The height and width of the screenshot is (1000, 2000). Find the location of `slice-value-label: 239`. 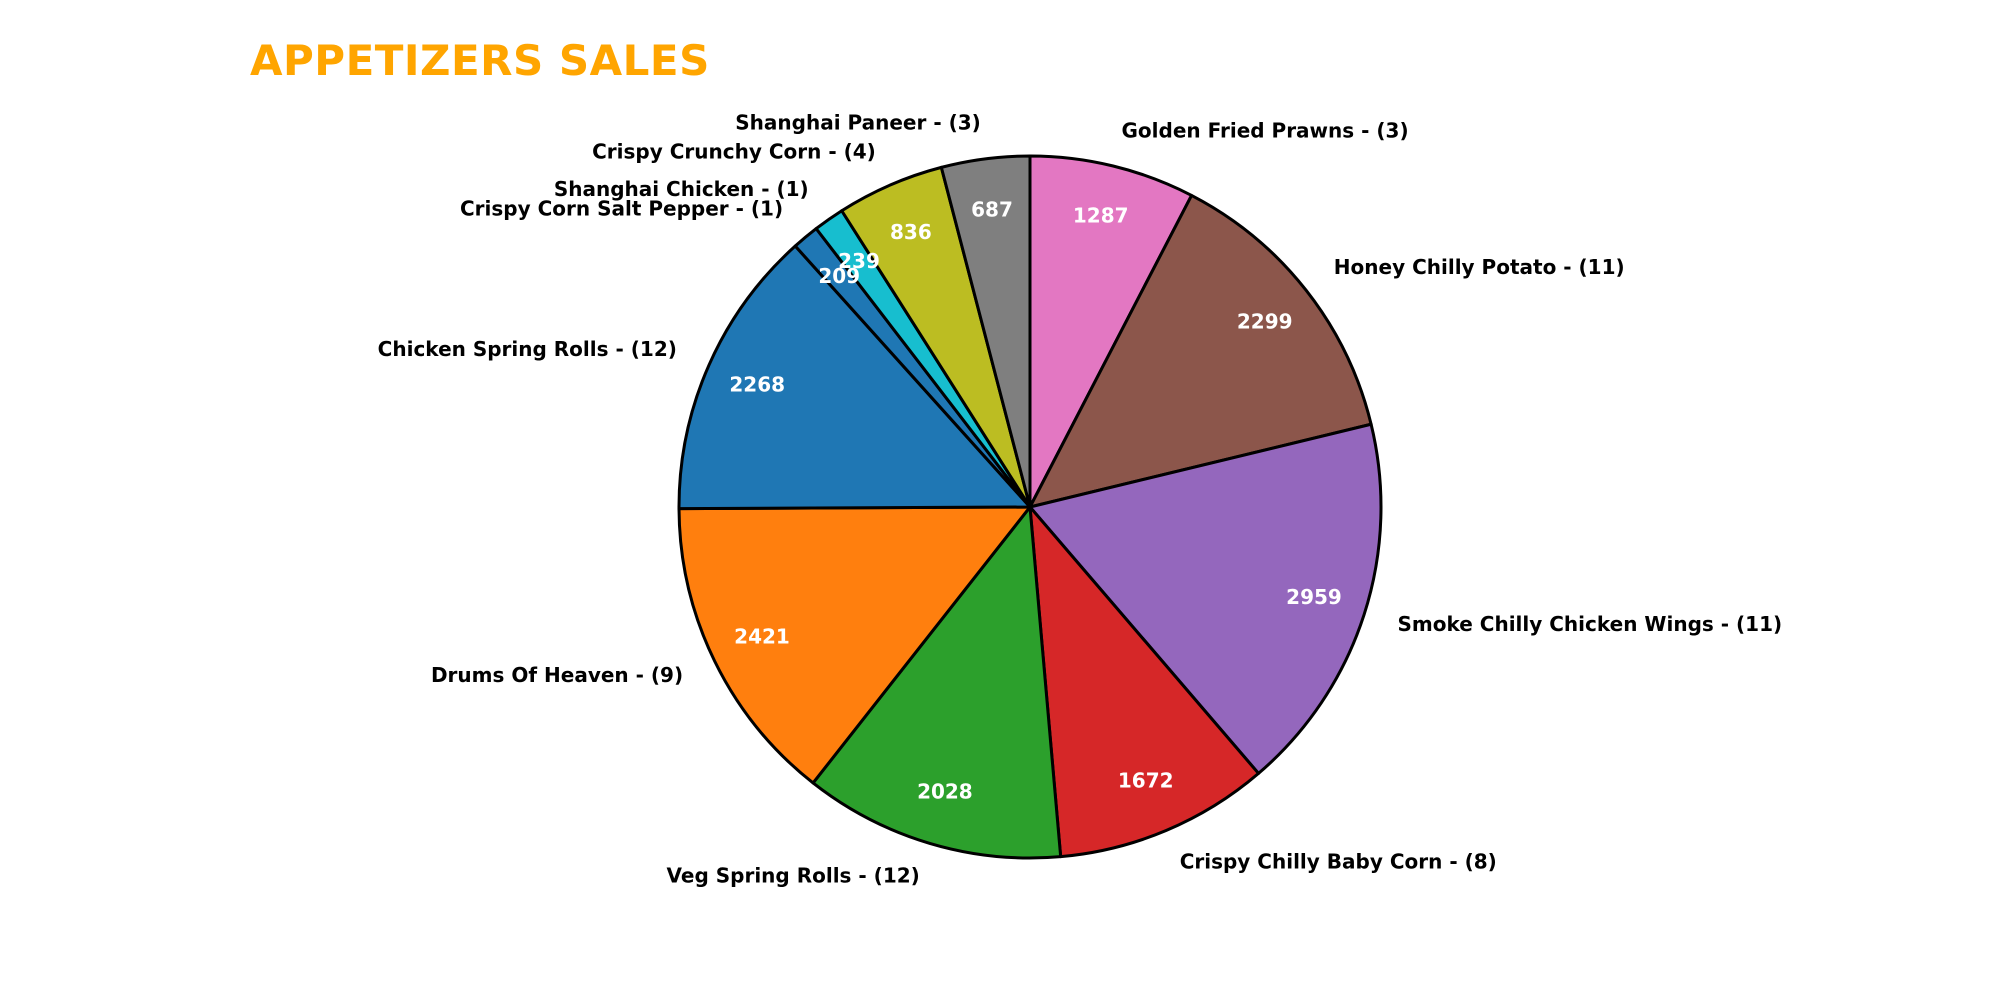

slice-value-label: 239 is located at coordinates (859, 261).